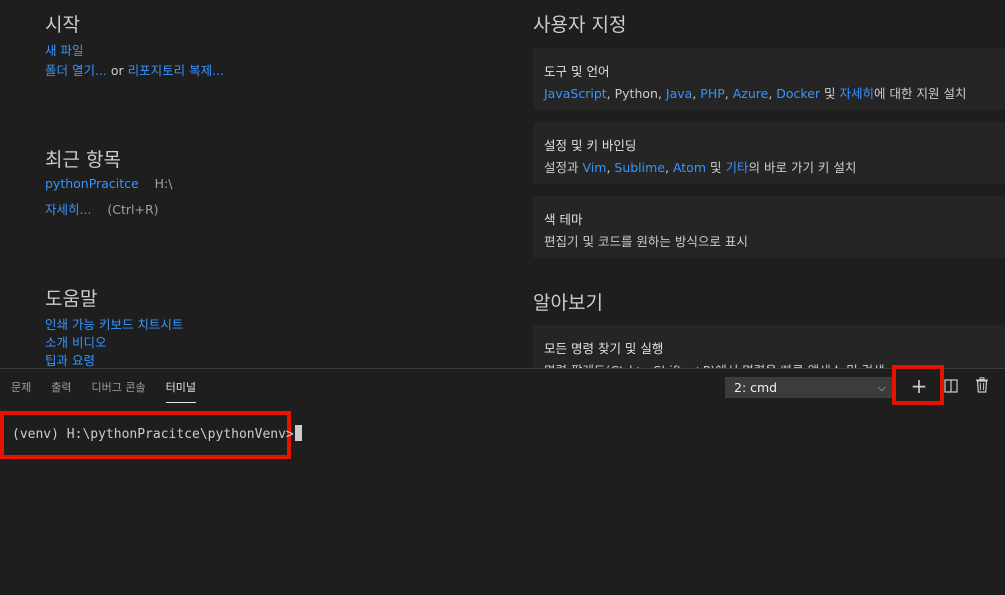  What do you see at coordinates (769, 227) in the screenshot?
I see `color-theme-card: 색 테마 편집기 및 코드를 원하는 방식으로 표시` at bounding box center [769, 227].